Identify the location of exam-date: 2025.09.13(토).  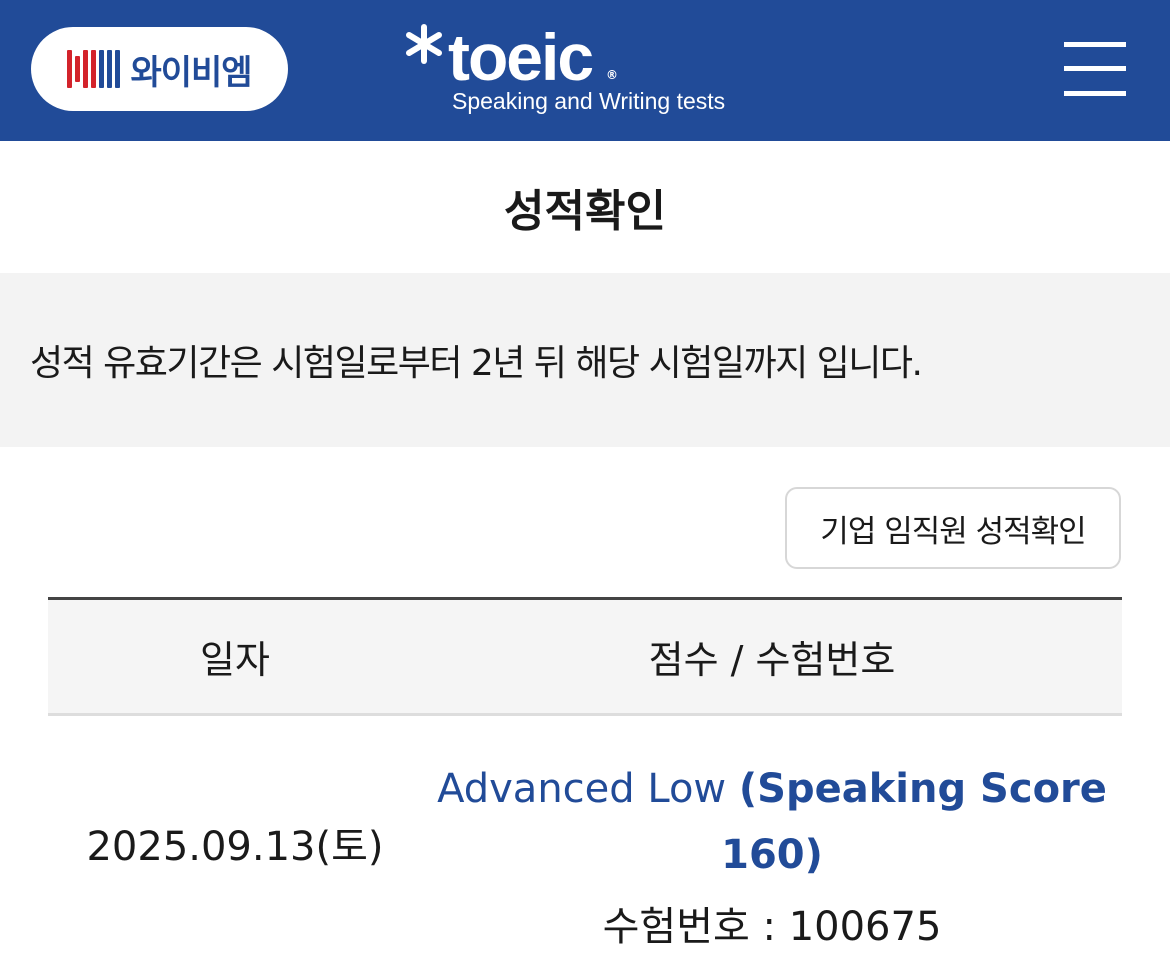
(235, 847).